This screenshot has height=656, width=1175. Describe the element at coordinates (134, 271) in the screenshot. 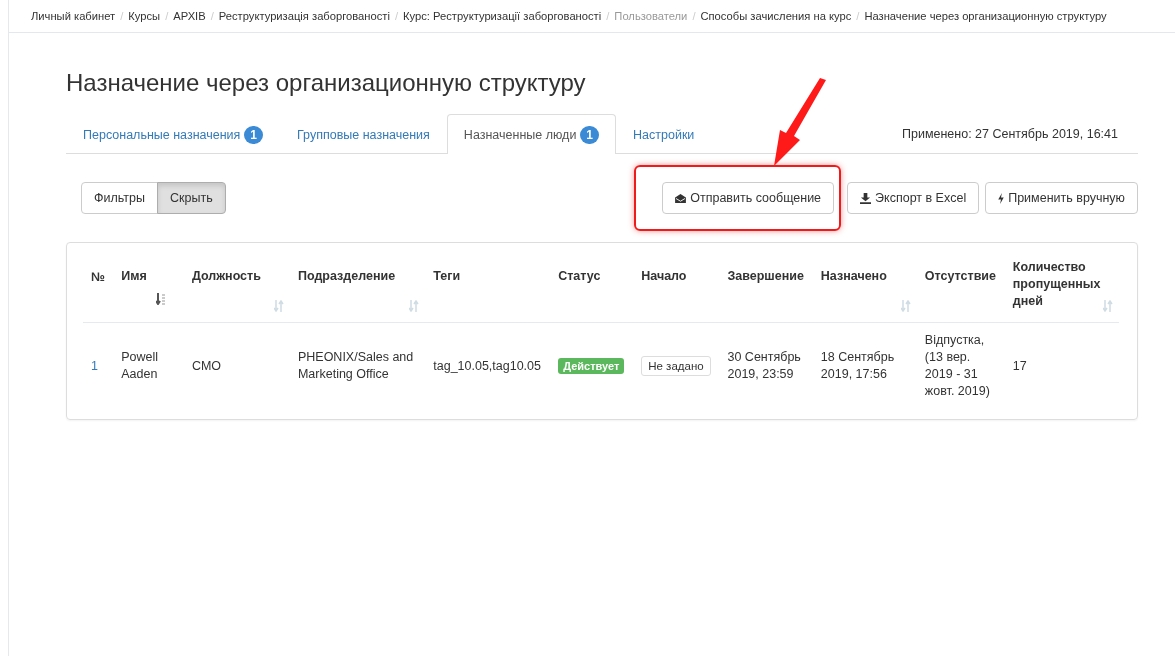

I see `column-header: Имя` at that location.